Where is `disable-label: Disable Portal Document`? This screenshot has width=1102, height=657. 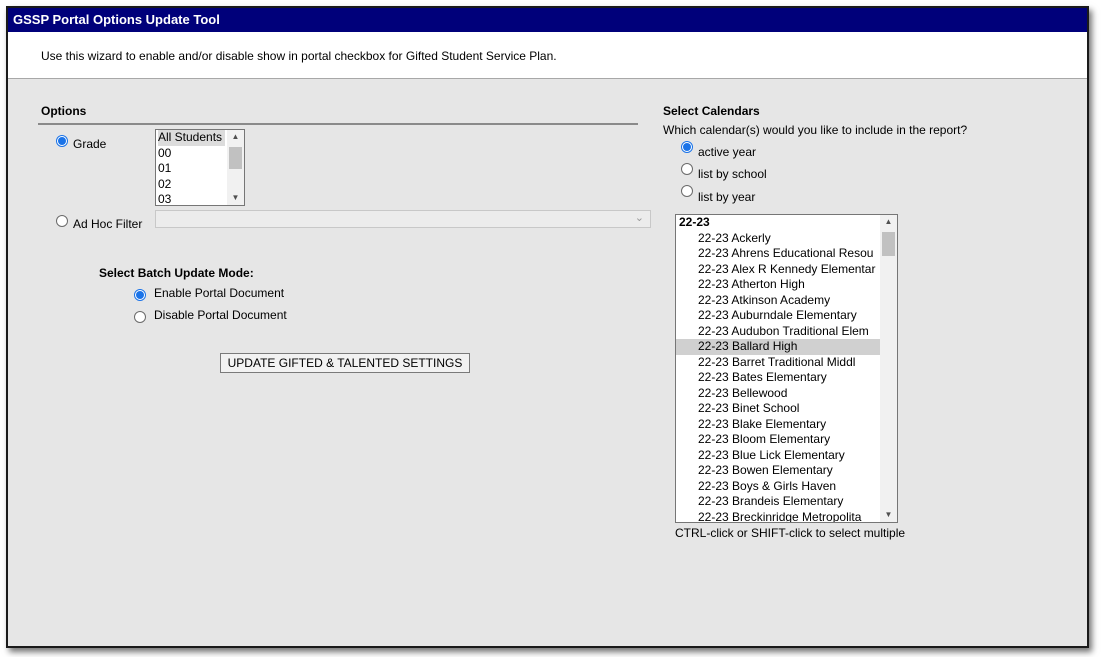 disable-label: Disable Portal Document is located at coordinates (220, 315).